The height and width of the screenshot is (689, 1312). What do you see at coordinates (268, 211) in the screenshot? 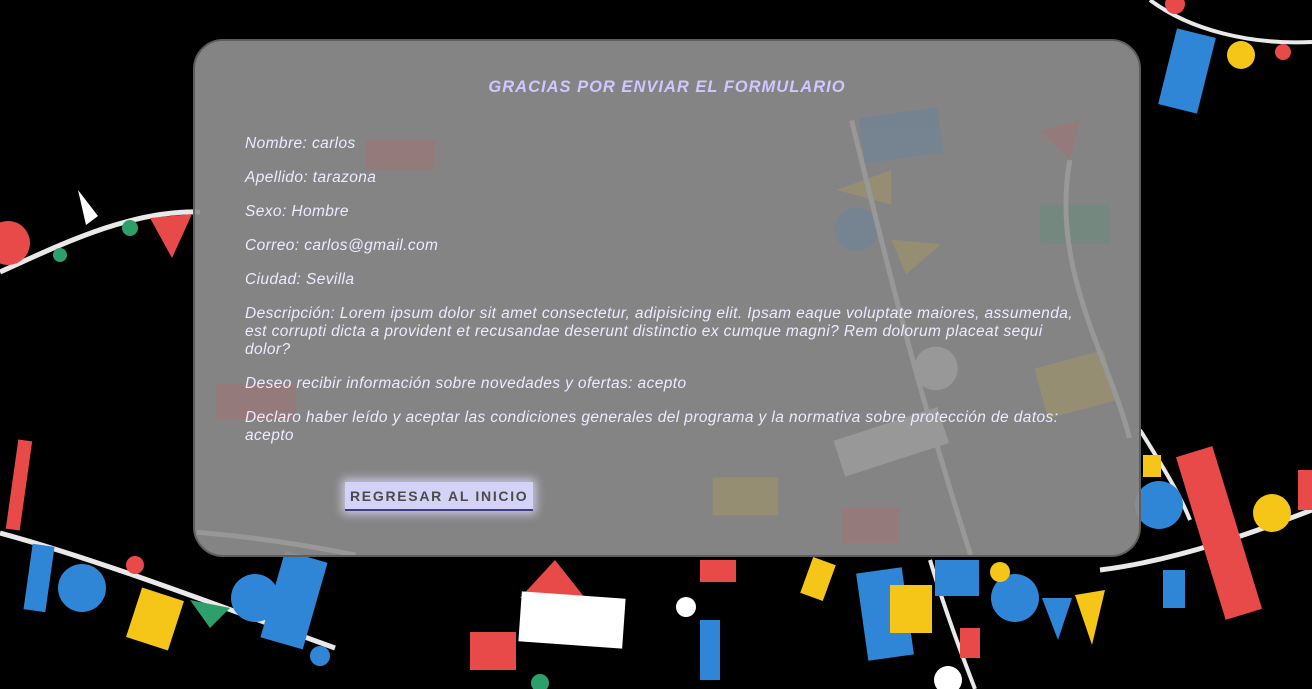
I see `field-label: Sexo` at bounding box center [268, 211].